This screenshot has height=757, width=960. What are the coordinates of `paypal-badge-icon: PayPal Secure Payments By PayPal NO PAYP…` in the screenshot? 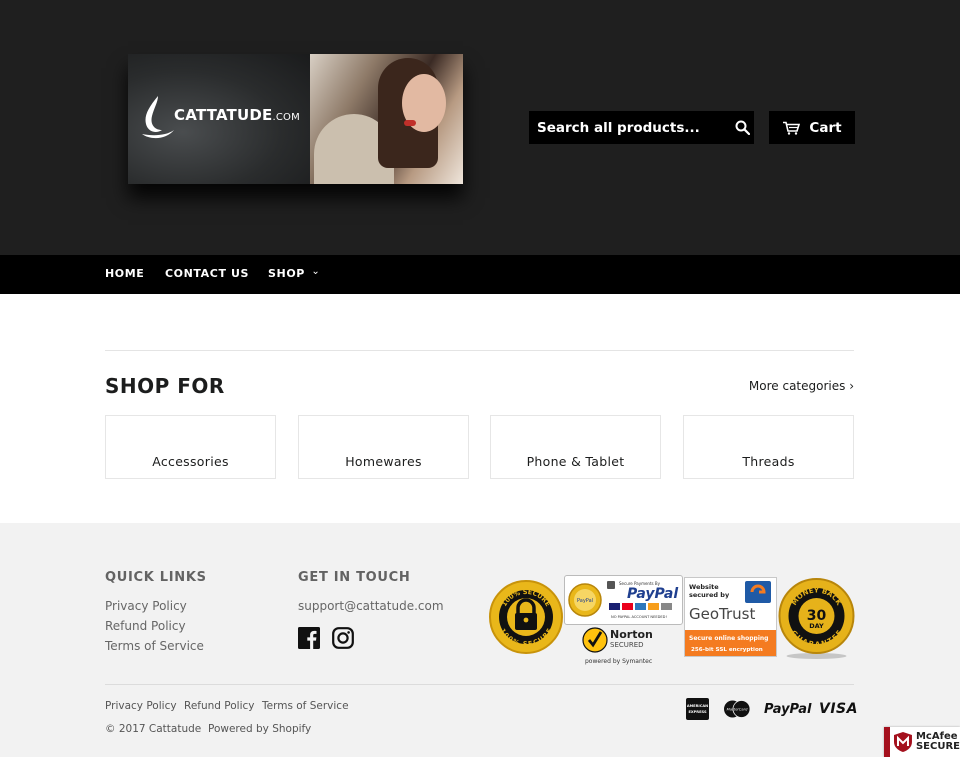 It's located at (623, 600).